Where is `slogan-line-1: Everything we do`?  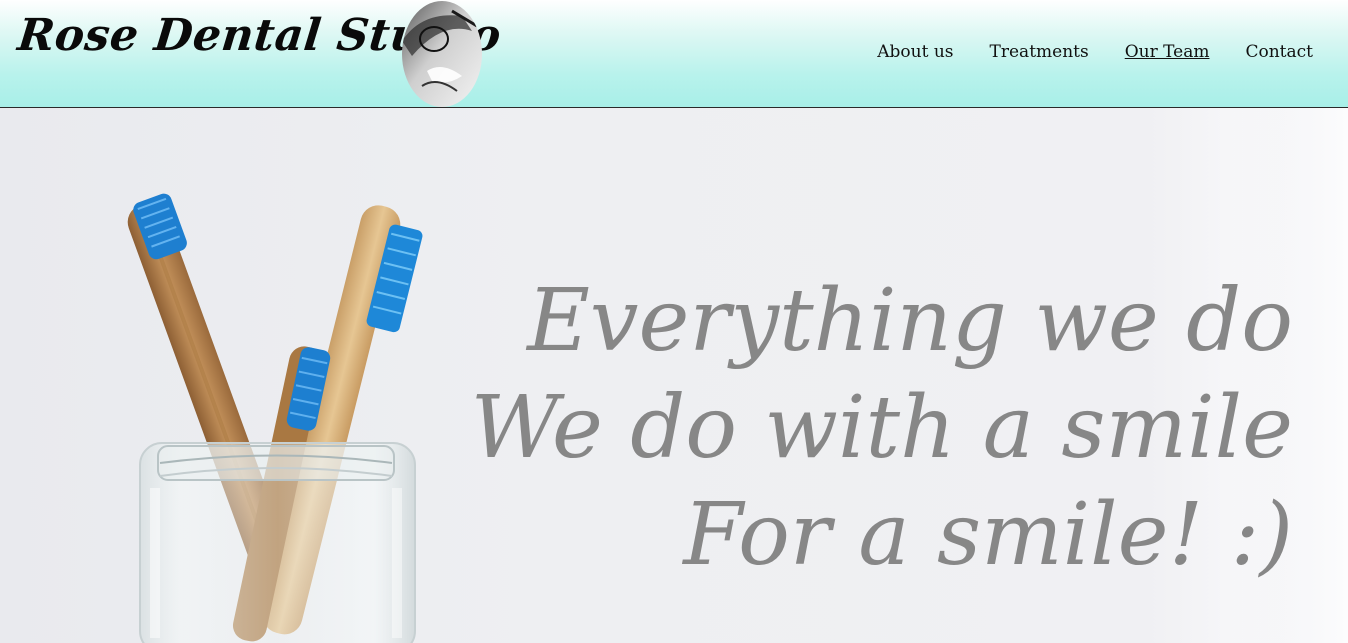 slogan-line-1: Everything we do is located at coordinates (910, 321).